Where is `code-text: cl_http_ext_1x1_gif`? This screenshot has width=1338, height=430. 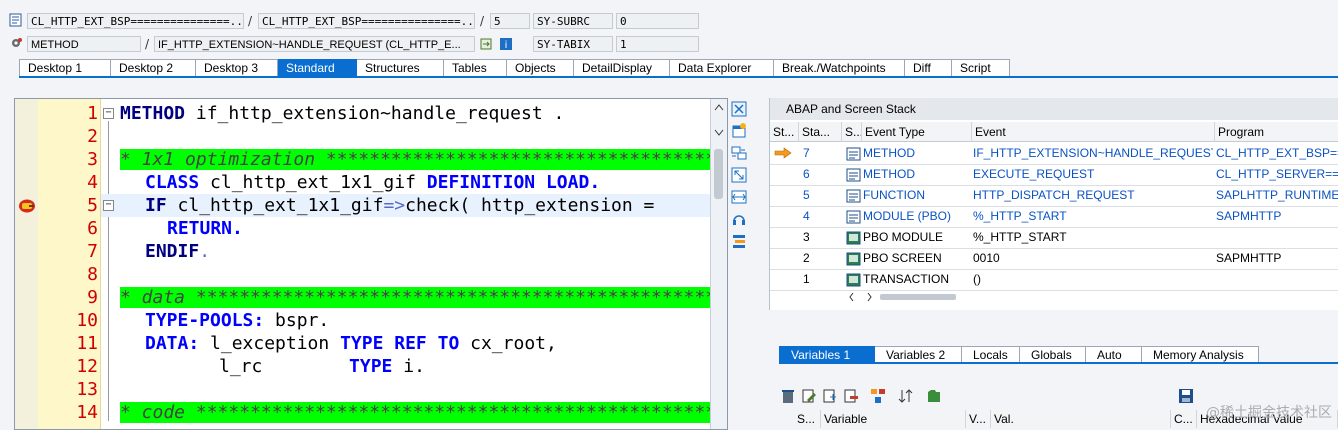 code-text: cl_http_ext_1x1_gif is located at coordinates (275, 205).